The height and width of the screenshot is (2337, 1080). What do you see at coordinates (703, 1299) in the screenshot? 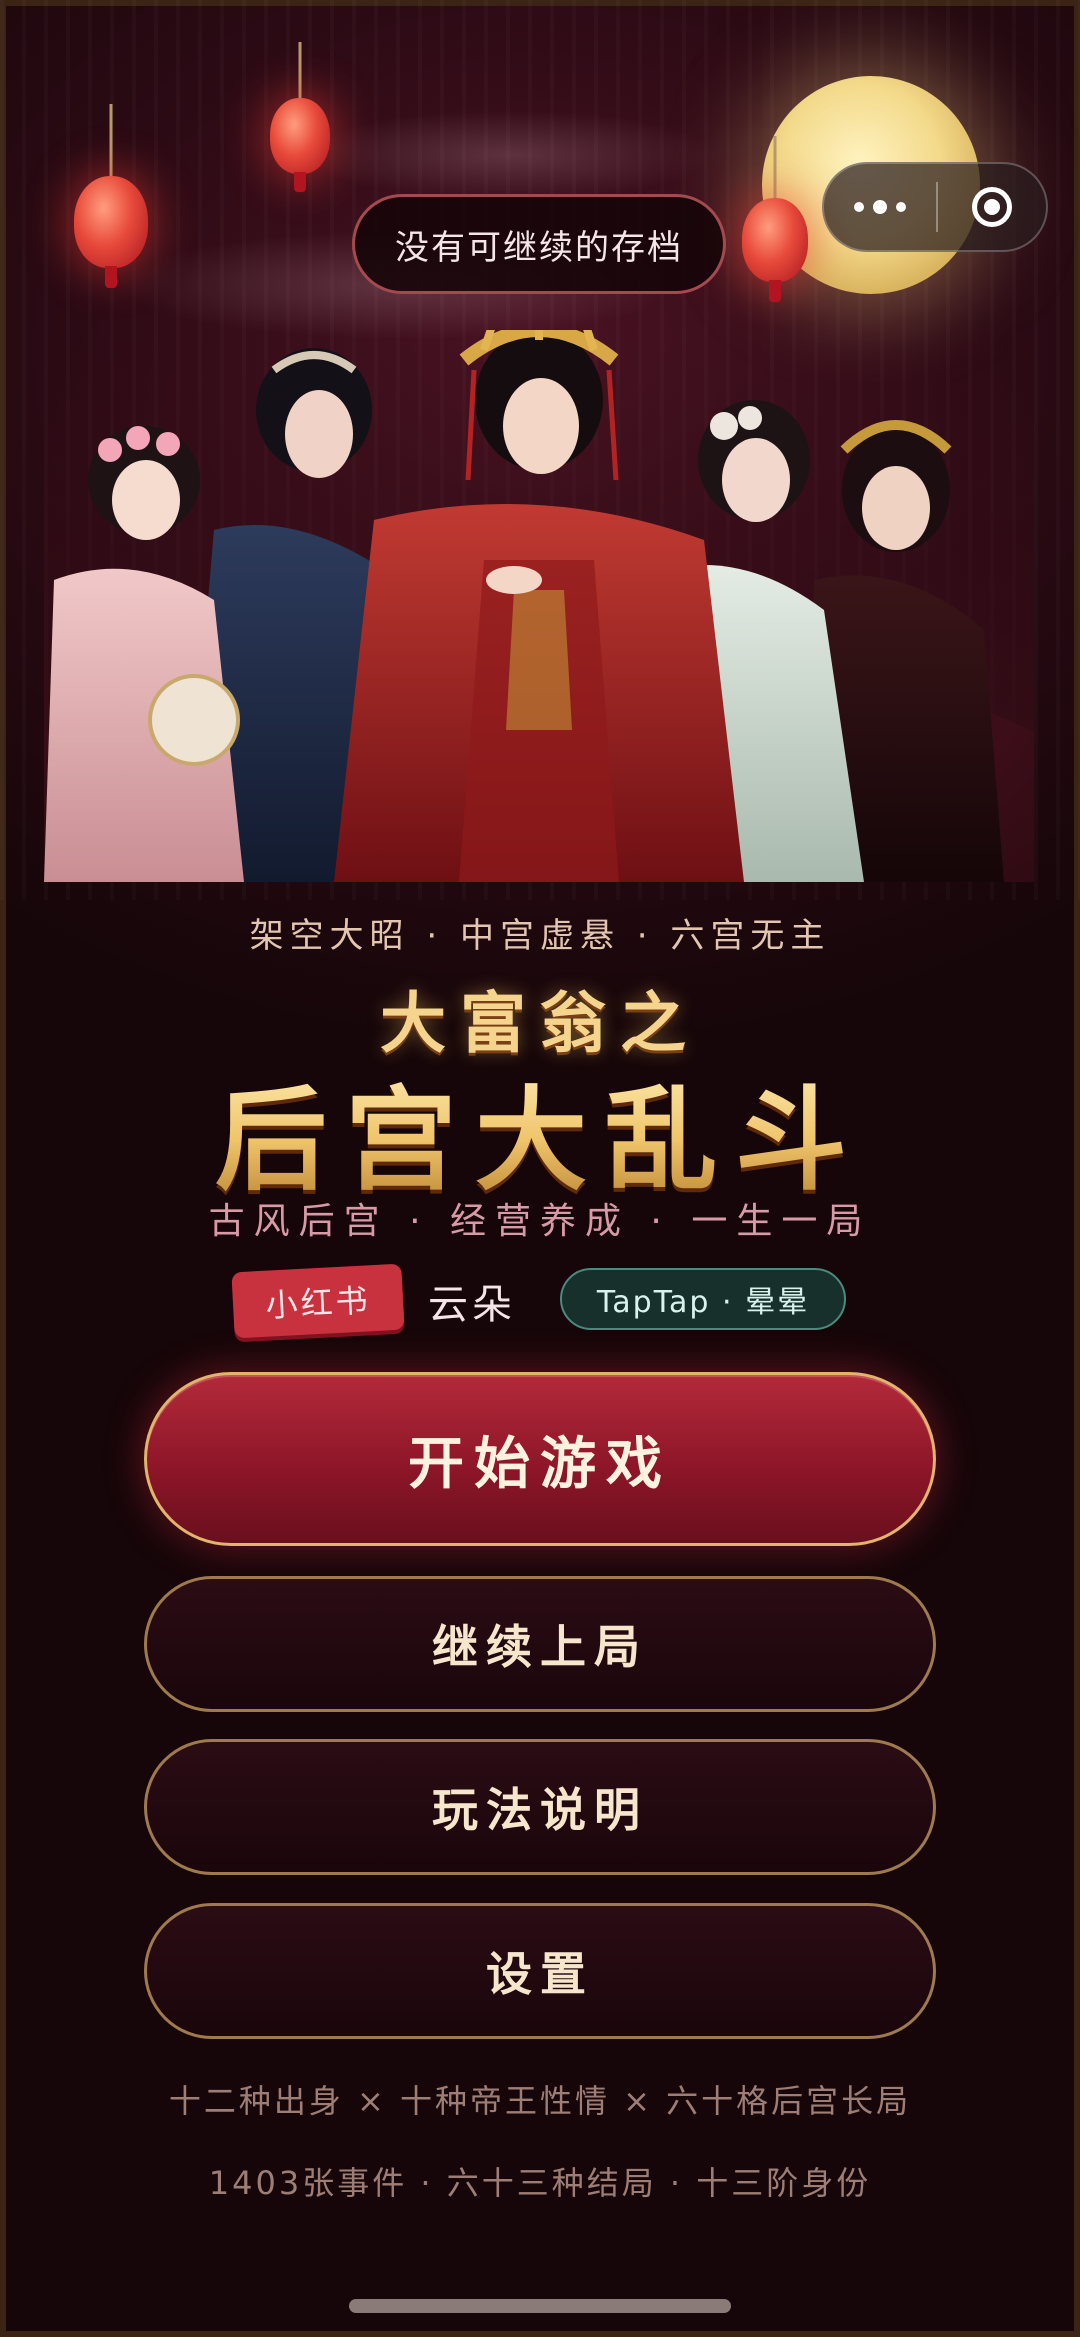
I see `taptap-badge: TapTap · 晕晕` at bounding box center [703, 1299].